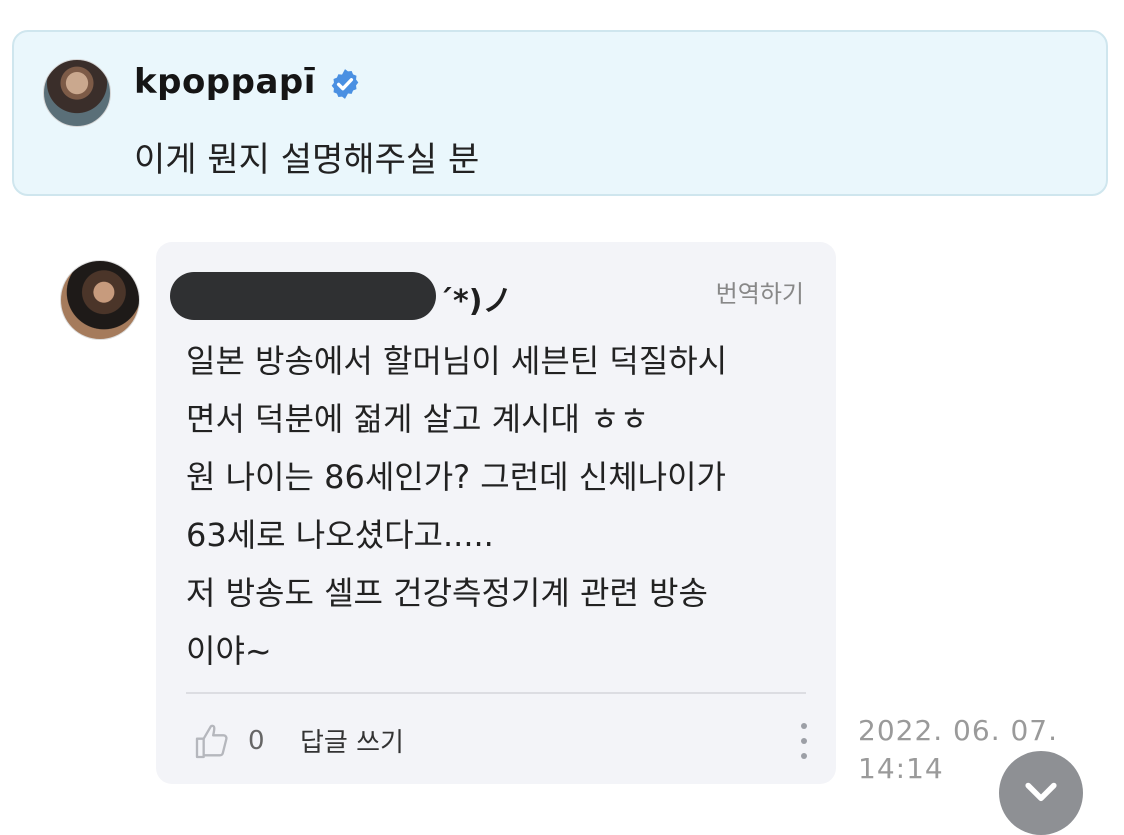 The width and height of the screenshot is (1124, 835). What do you see at coordinates (496, 693) in the screenshot?
I see `comment-divider` at bounding box center [496, 693].